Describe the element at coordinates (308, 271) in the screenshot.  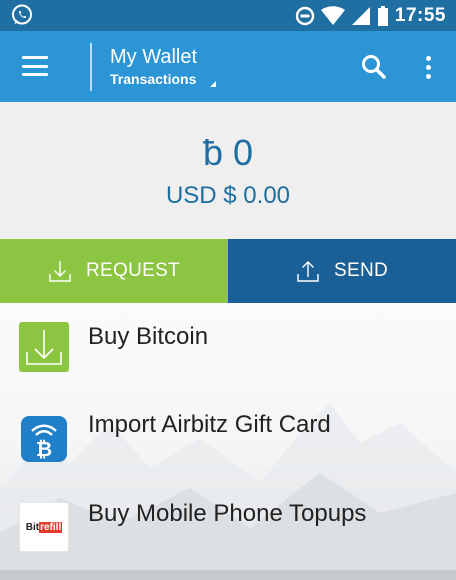
I see `upload-icon` at that location.